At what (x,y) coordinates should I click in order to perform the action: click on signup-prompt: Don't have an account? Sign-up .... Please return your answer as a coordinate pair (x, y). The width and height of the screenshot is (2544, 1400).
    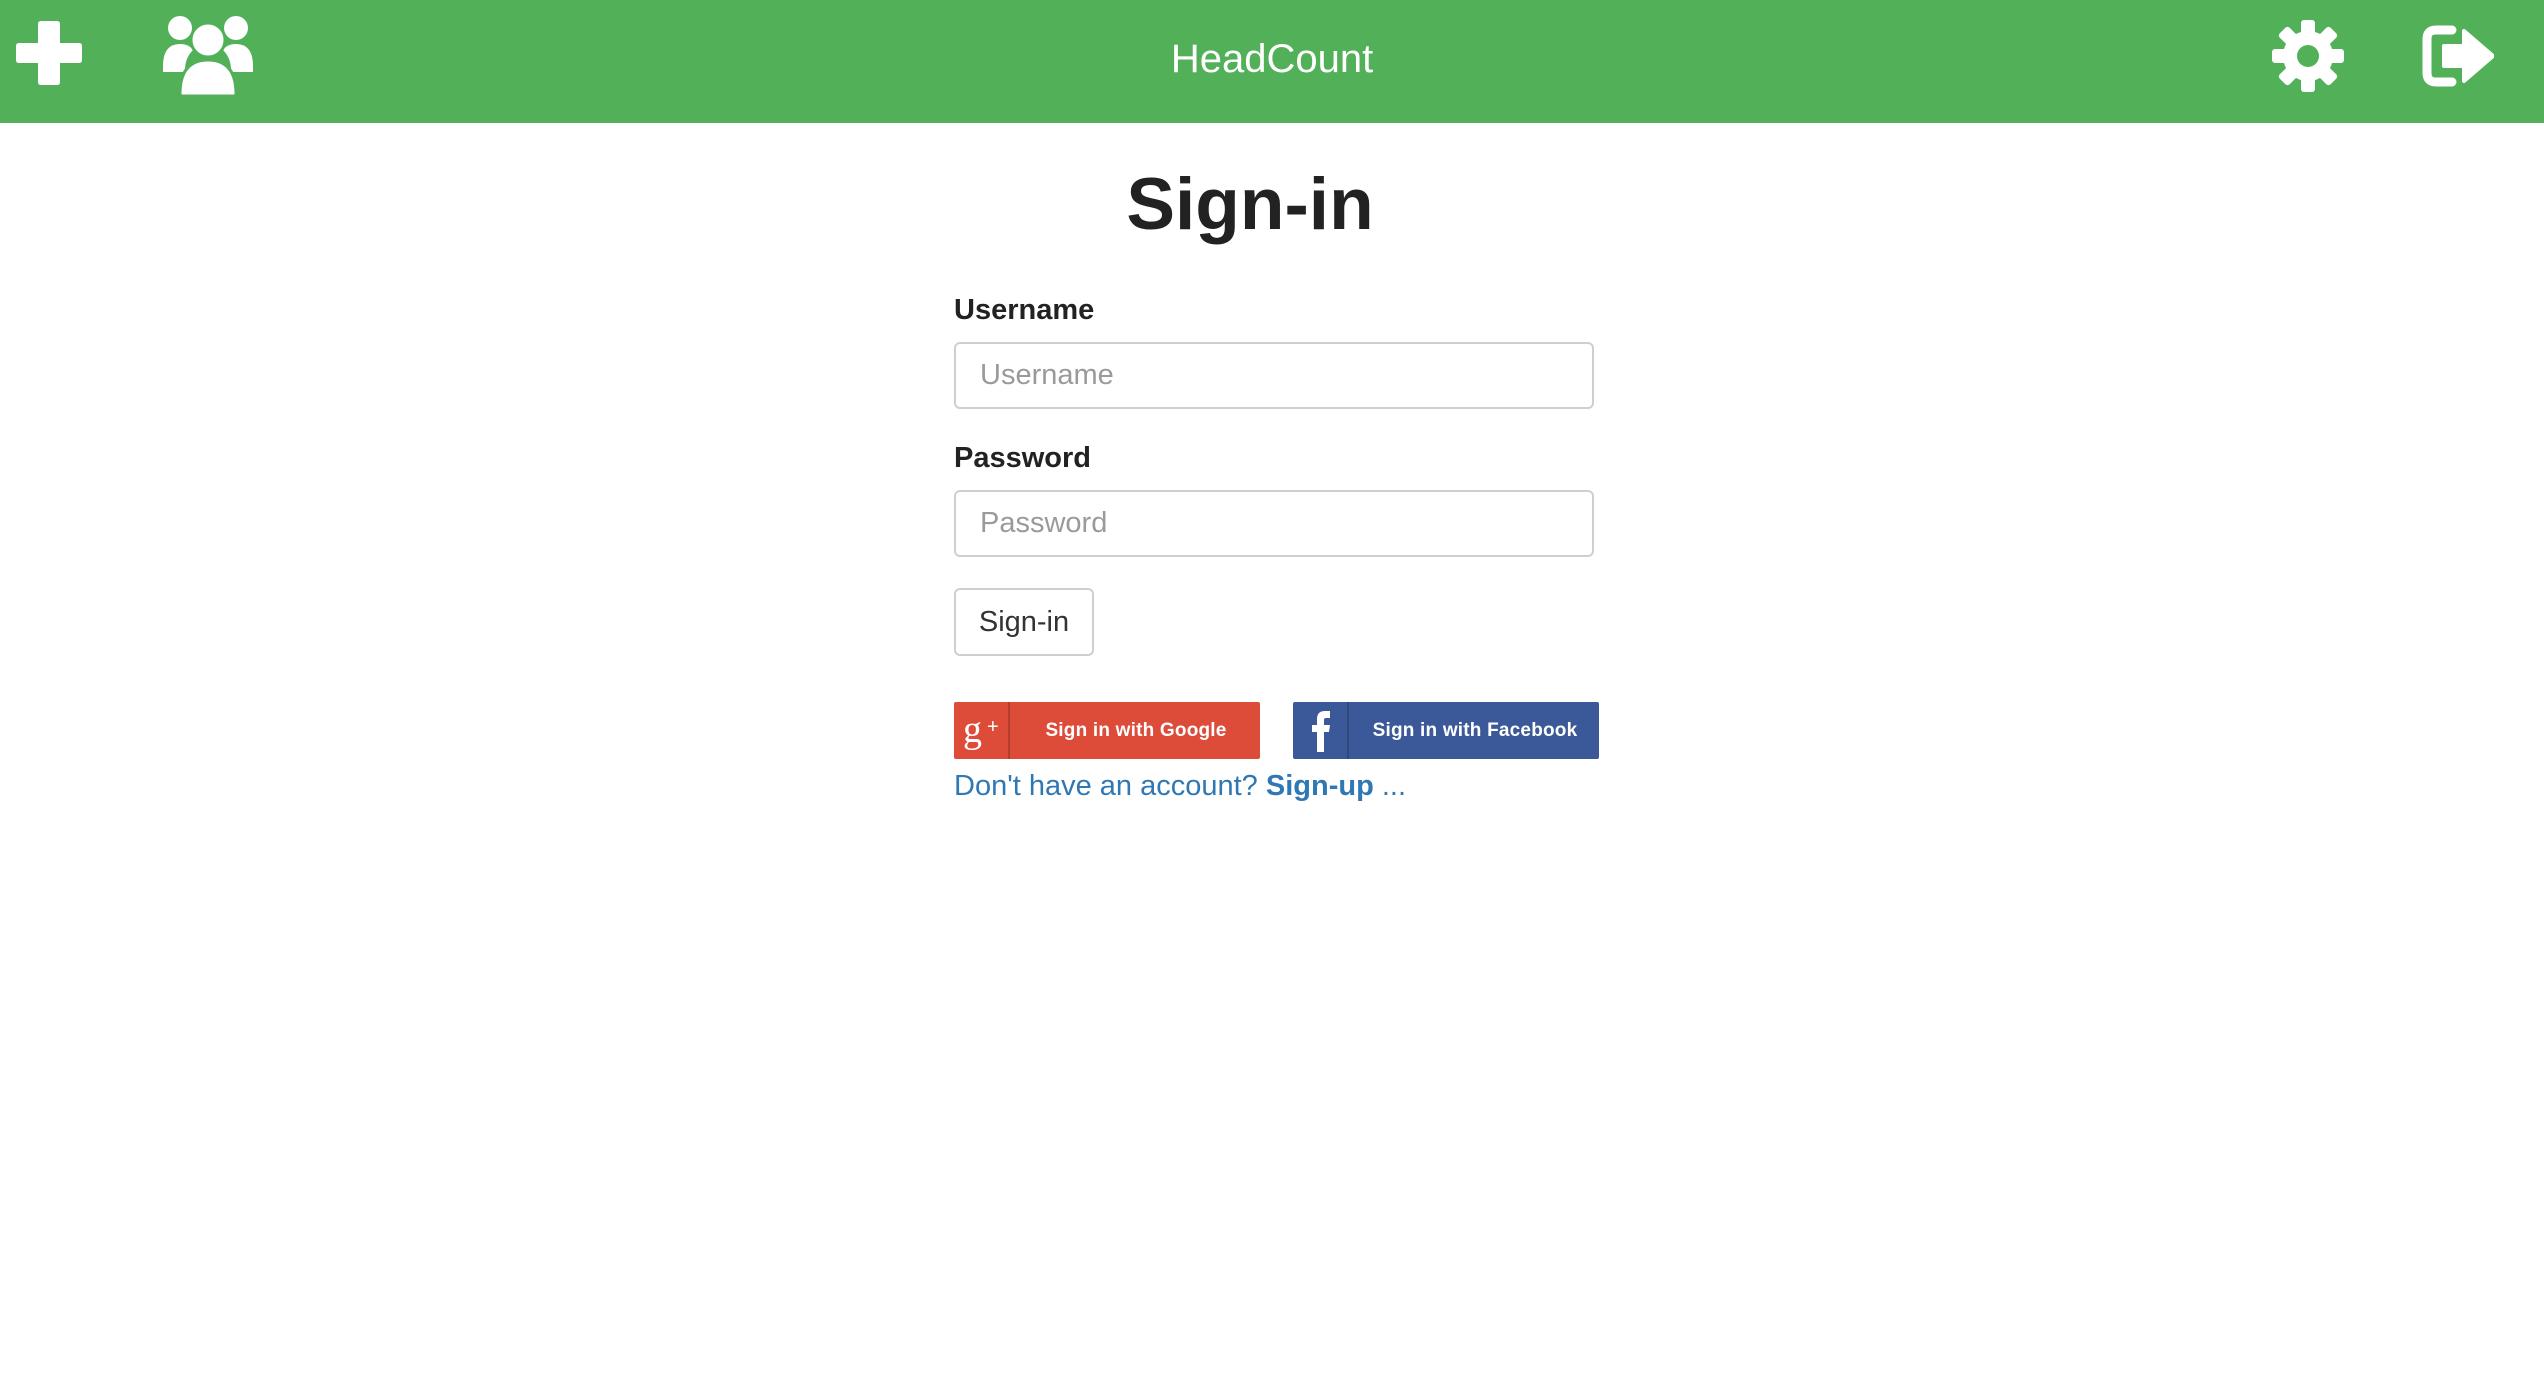
    Looking at the image, I should click on (1180, 786).